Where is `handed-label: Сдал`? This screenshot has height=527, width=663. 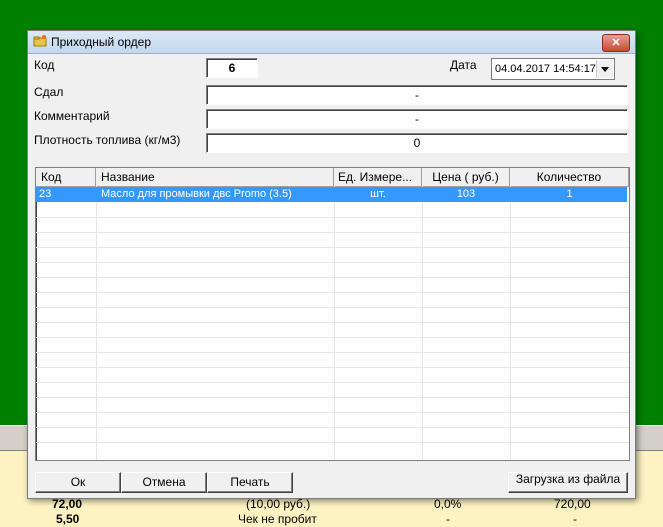 handed-label: Сдал is located at coordinates (49, 92).